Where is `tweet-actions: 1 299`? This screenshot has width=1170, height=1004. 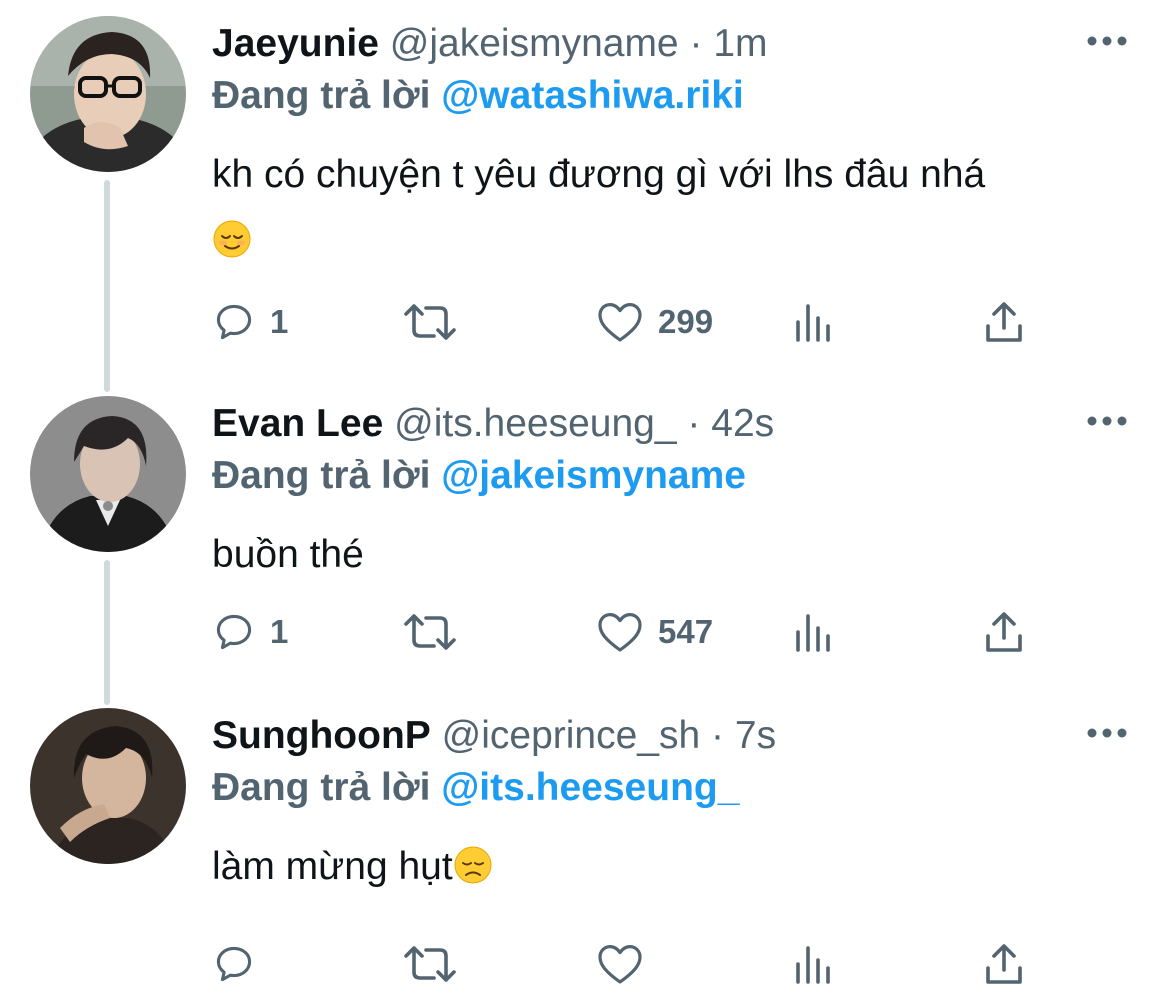 tweet-actions: 1 299 is located at coordinates (672, 322).